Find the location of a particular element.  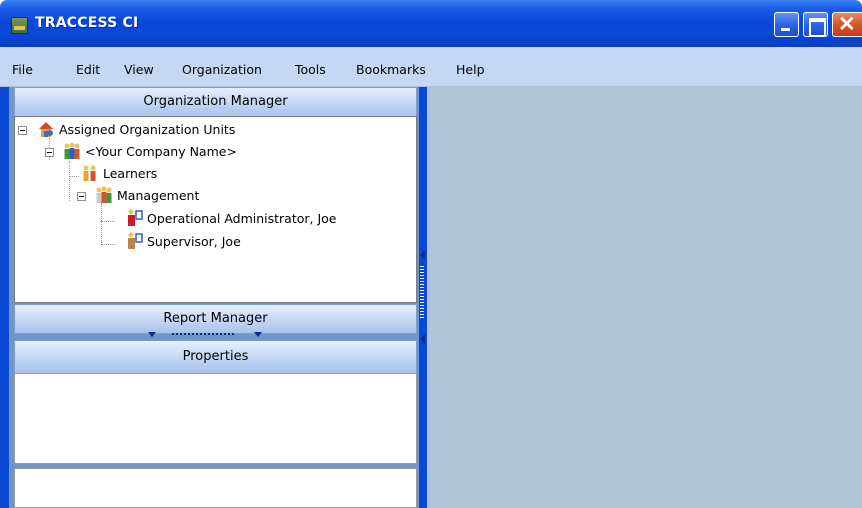

properties-panel is located at coordinates (215, 418).